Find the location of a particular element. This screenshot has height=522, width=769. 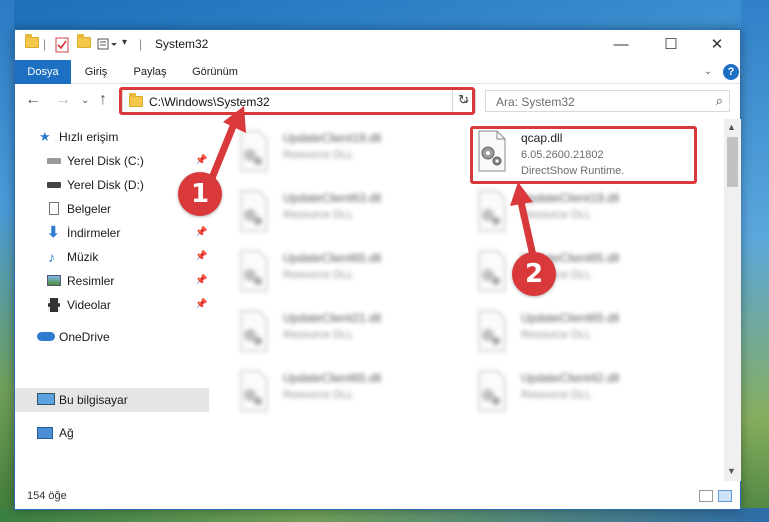

sidebar-item-this-pc: Bu bilgisayar is located at coordinates (112, 400).